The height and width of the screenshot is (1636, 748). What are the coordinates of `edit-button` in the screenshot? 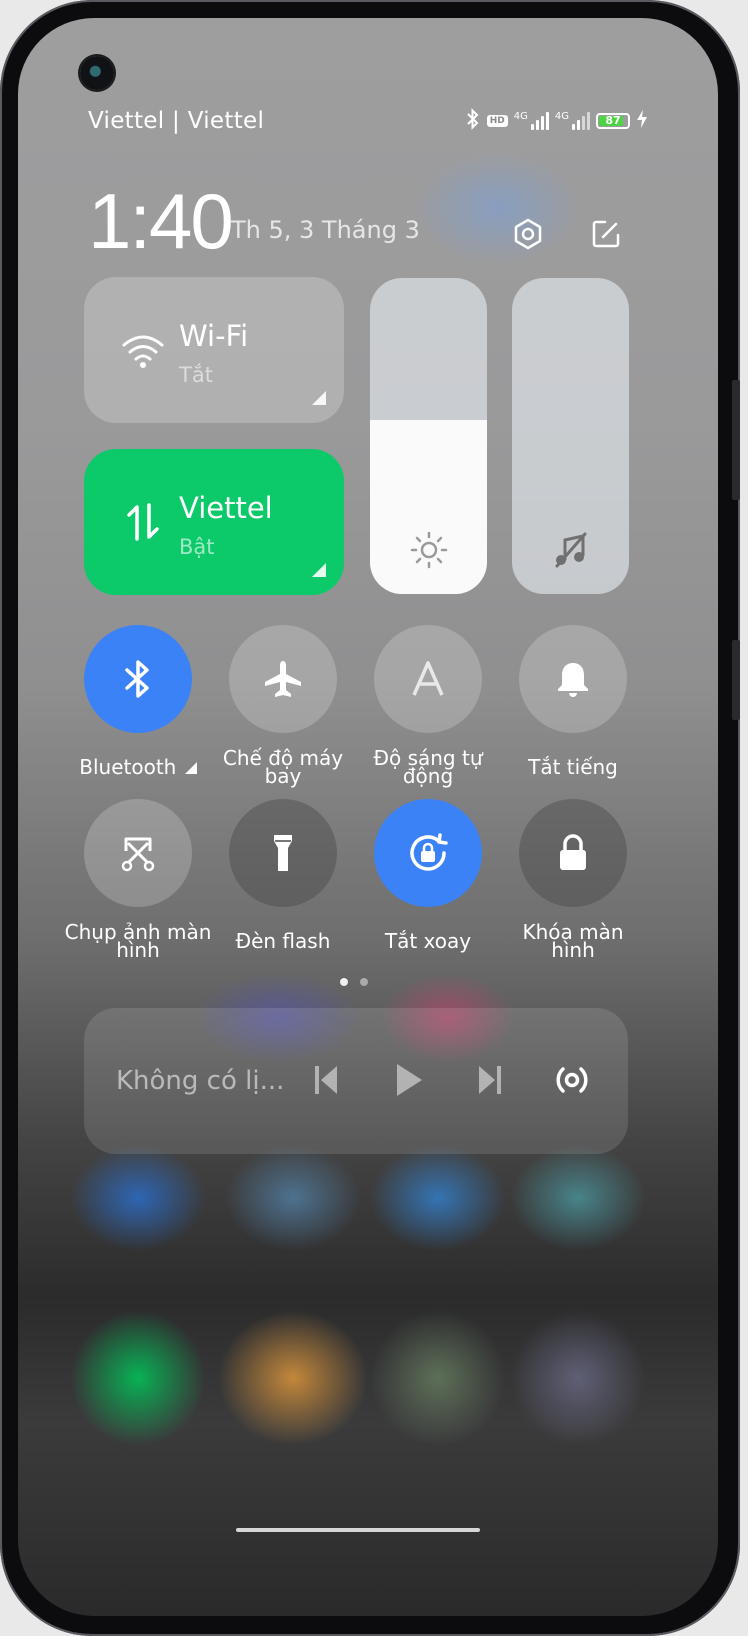 It's located at (606, 234).